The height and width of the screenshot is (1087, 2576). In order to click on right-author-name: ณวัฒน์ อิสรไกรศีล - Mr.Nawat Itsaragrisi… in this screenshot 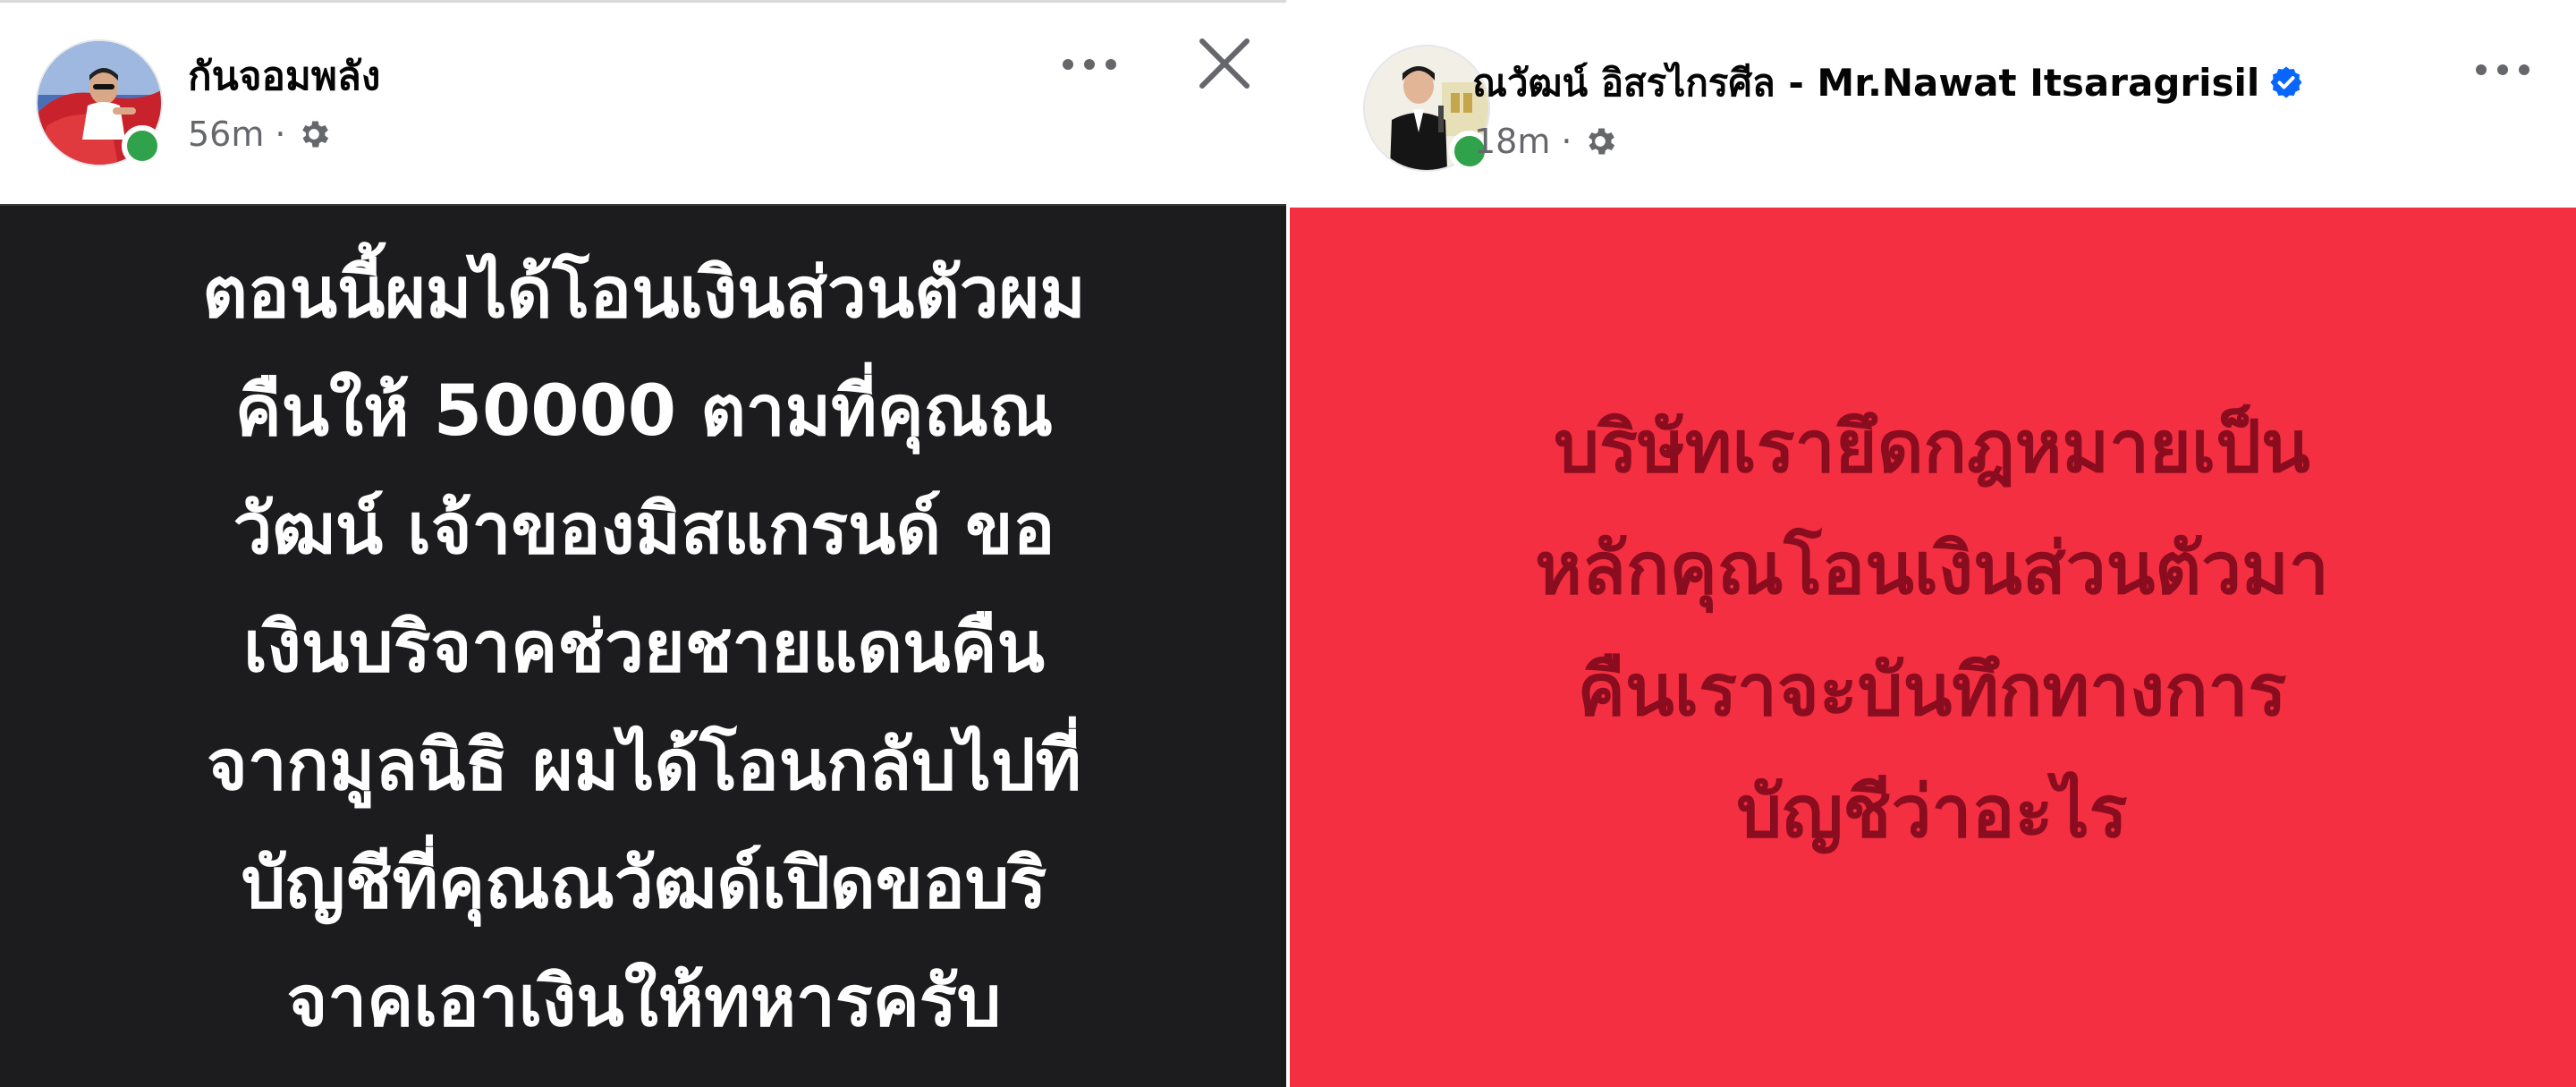, I will do `click(1888, 83)`.